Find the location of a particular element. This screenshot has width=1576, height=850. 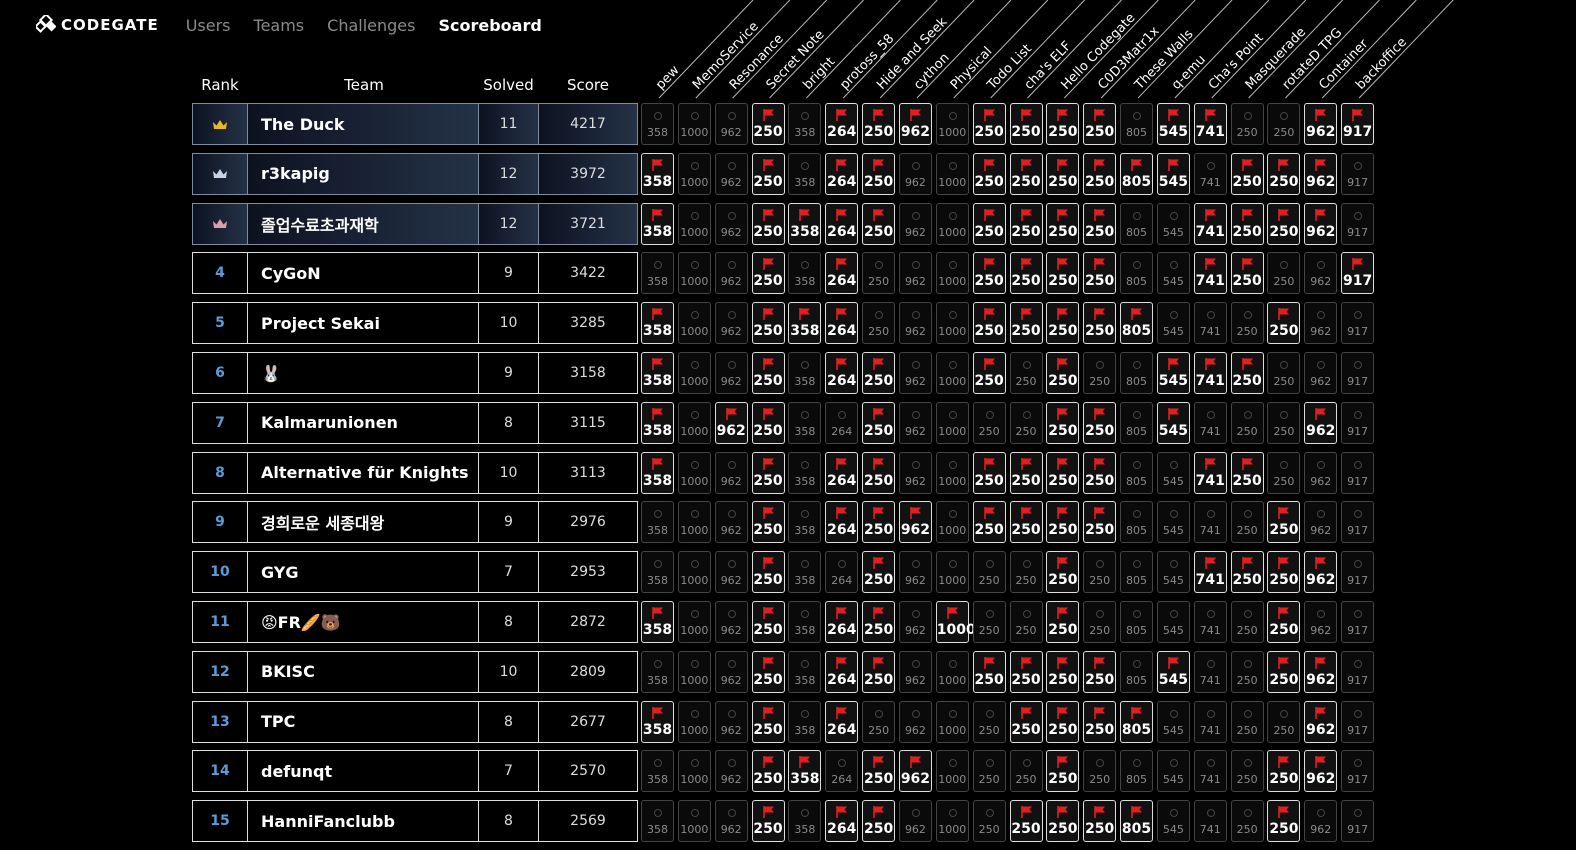

team-name-link: defunqt is located at coordinates (363, 771).